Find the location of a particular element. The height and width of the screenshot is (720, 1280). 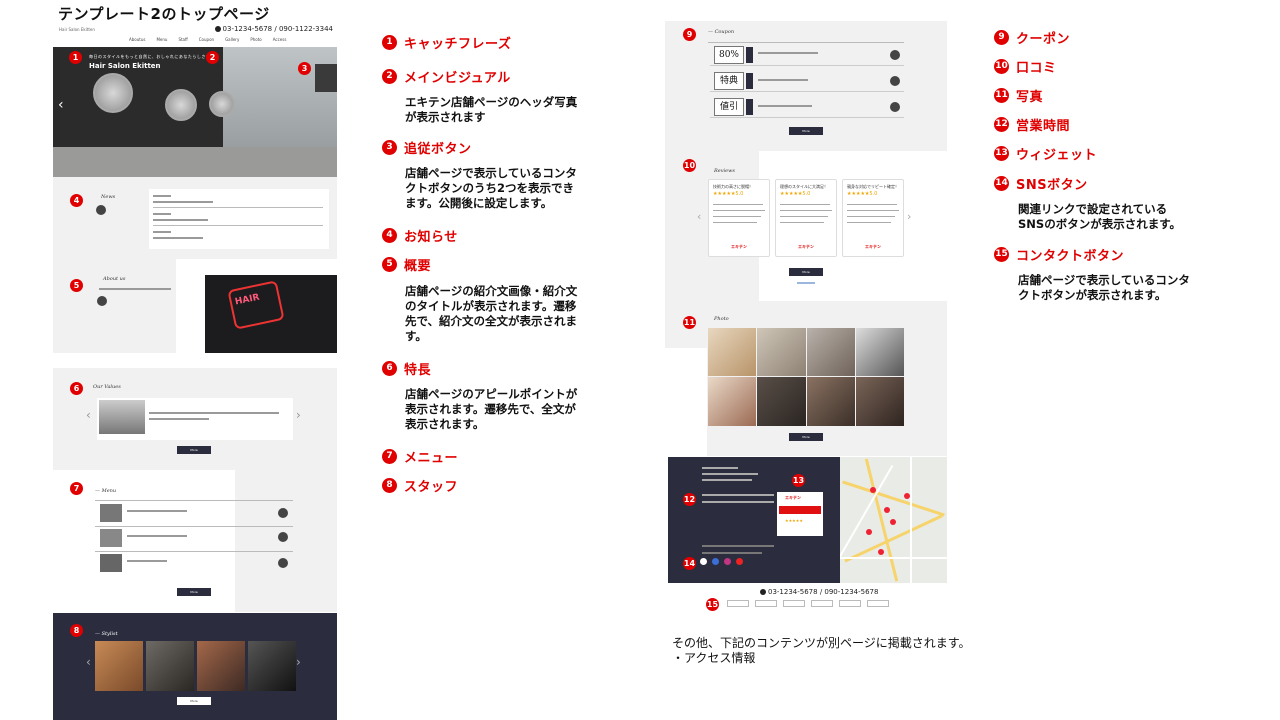

item-number: 4 is located at coordinates (389, 235).